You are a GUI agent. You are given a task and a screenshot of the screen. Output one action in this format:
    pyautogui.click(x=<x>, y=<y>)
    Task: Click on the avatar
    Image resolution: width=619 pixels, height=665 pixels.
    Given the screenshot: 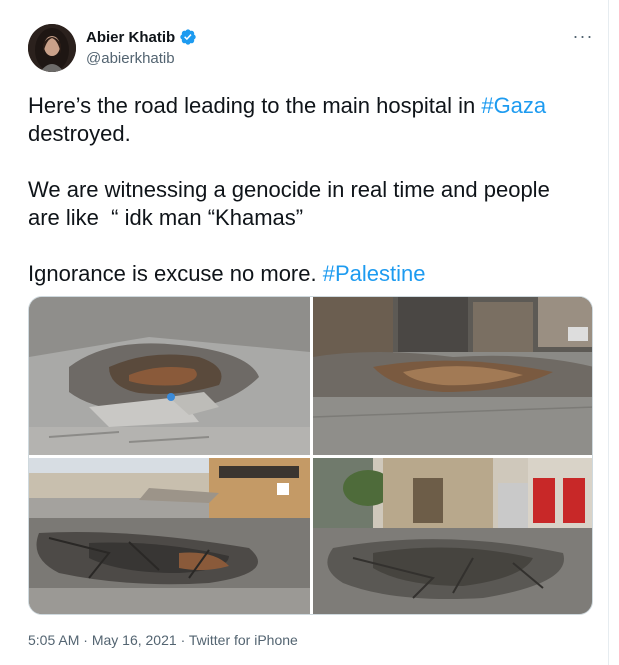 What is the action you would take?
    pyautogui.click(x=52, y=48)
    